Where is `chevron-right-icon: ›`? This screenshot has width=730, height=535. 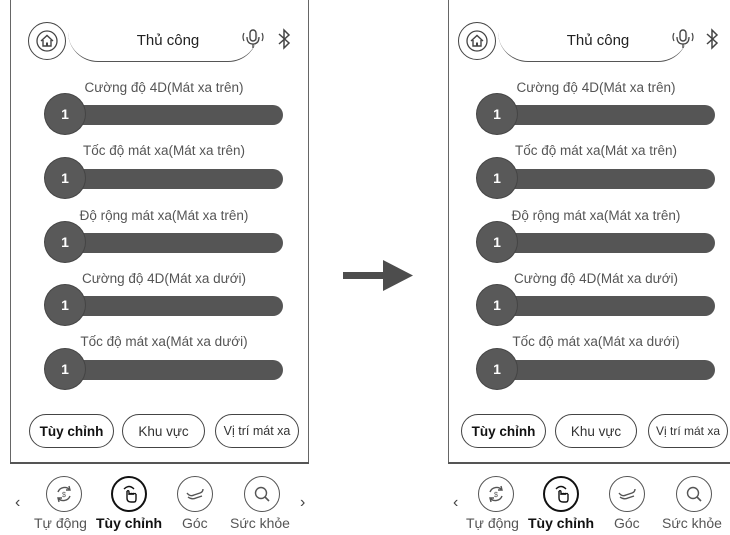
chevron-right-icon: › is located at coordinates (302, 503).